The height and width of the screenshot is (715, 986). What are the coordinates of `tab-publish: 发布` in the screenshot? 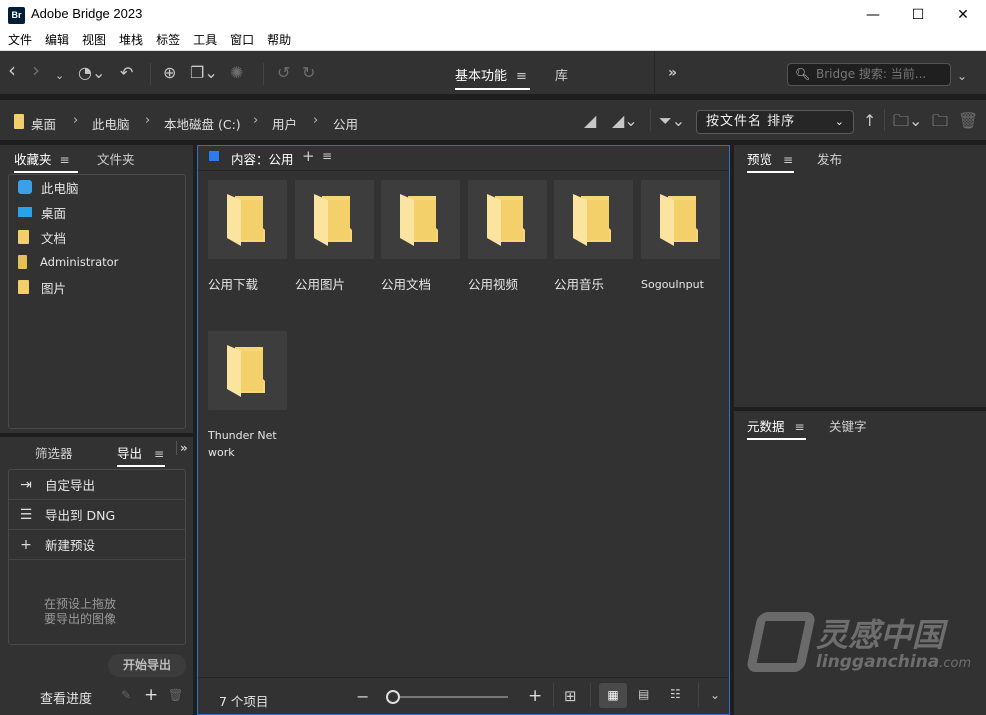 It's located at (829, 158).